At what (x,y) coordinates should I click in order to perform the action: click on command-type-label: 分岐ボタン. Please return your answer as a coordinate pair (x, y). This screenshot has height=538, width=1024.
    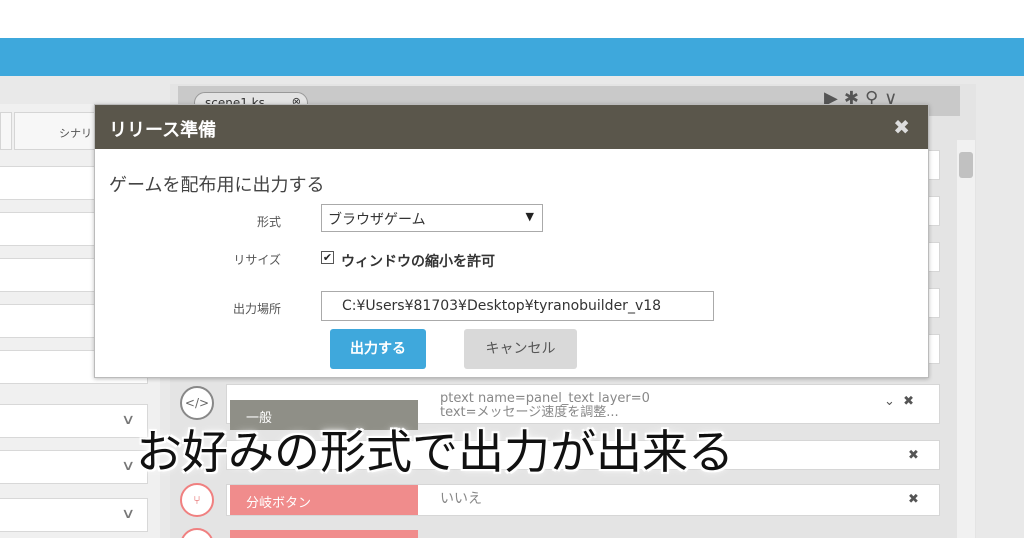
    Looking at the image, I should click on (324, 500).